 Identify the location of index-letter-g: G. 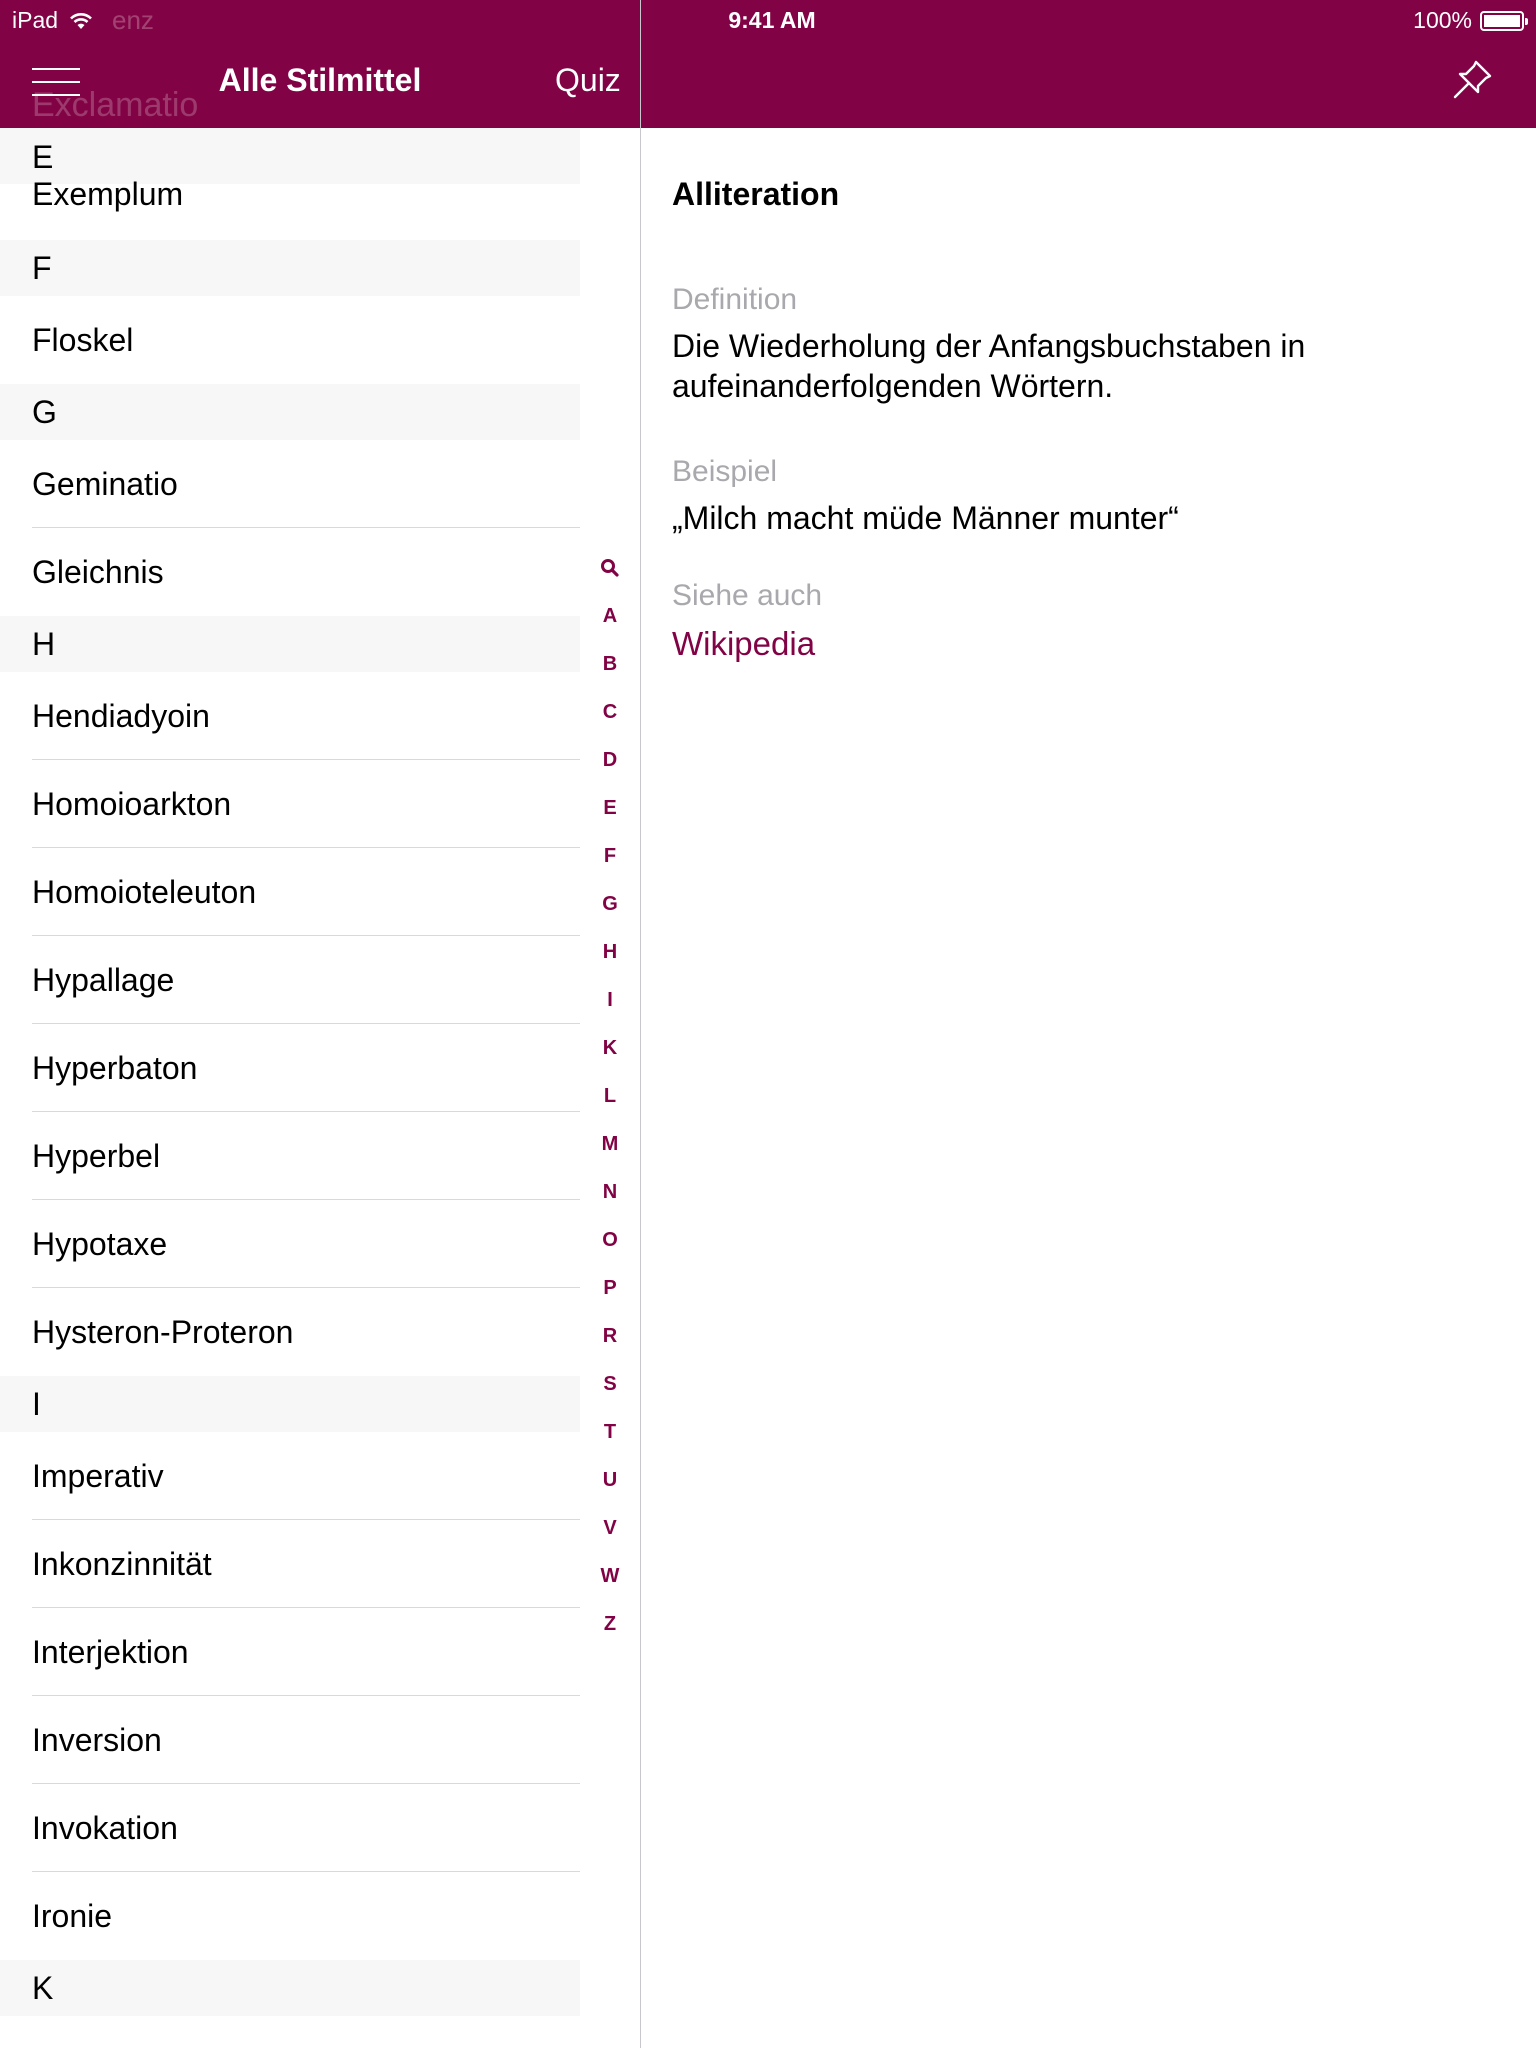
(610, 904).